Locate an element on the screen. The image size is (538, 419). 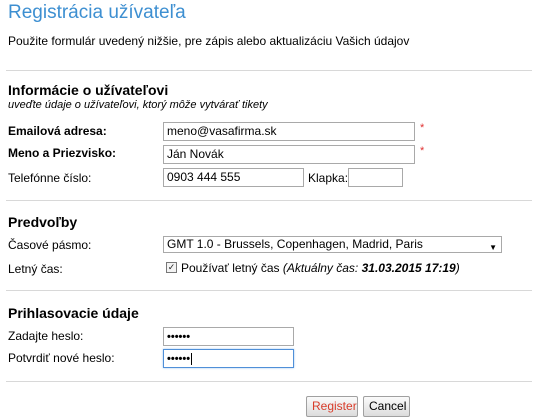
confirm-password-value: •••••• is located at coordinates (179, 359).